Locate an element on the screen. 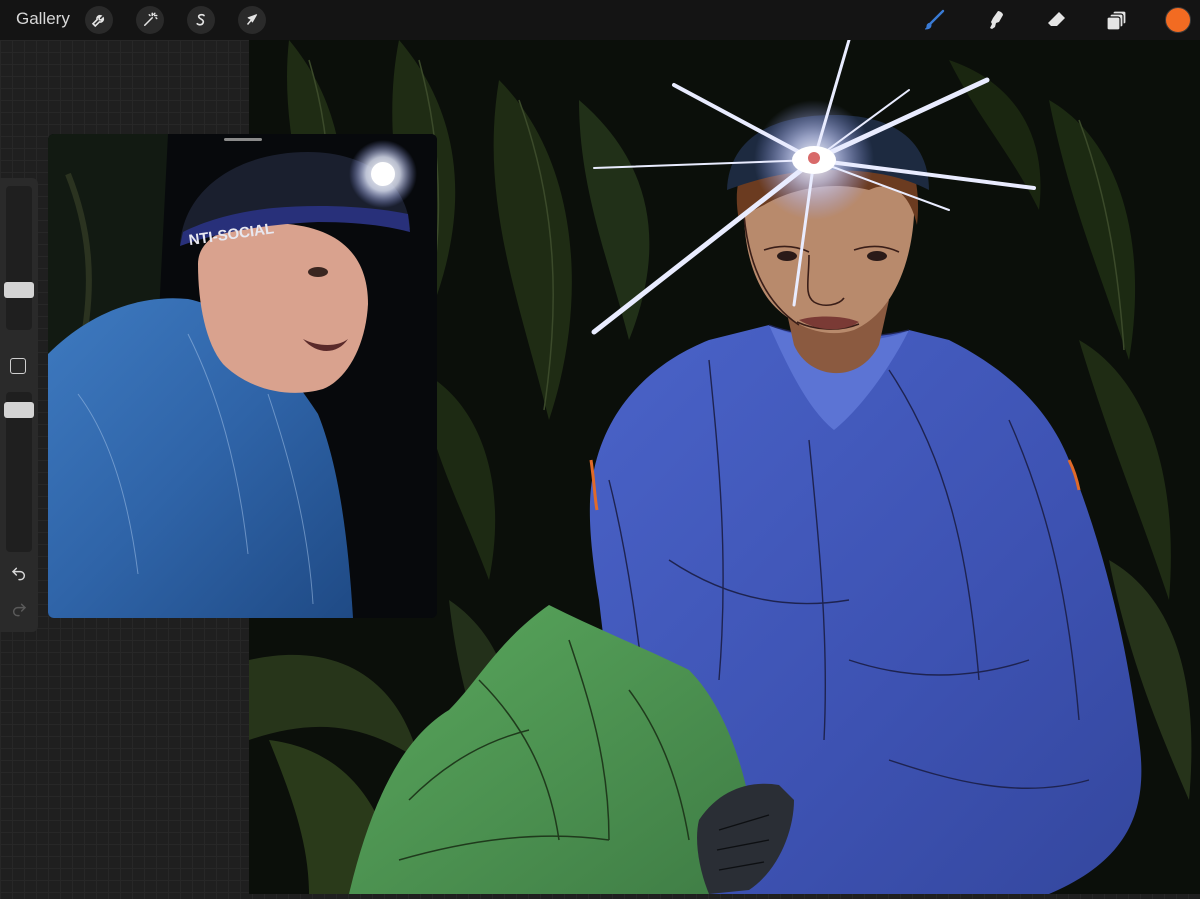 The image size is (1200, 899). eraser-icon is located at coordinates (1056, 20).